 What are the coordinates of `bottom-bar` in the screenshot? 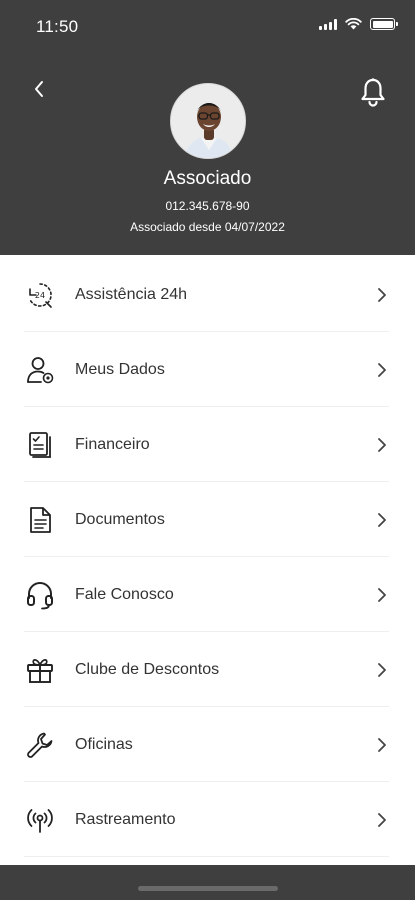 It's located at (207, 882).